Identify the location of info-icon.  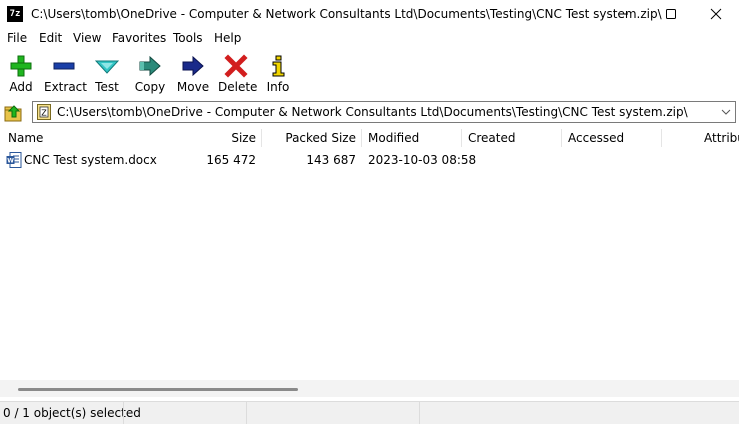
(278, 66).